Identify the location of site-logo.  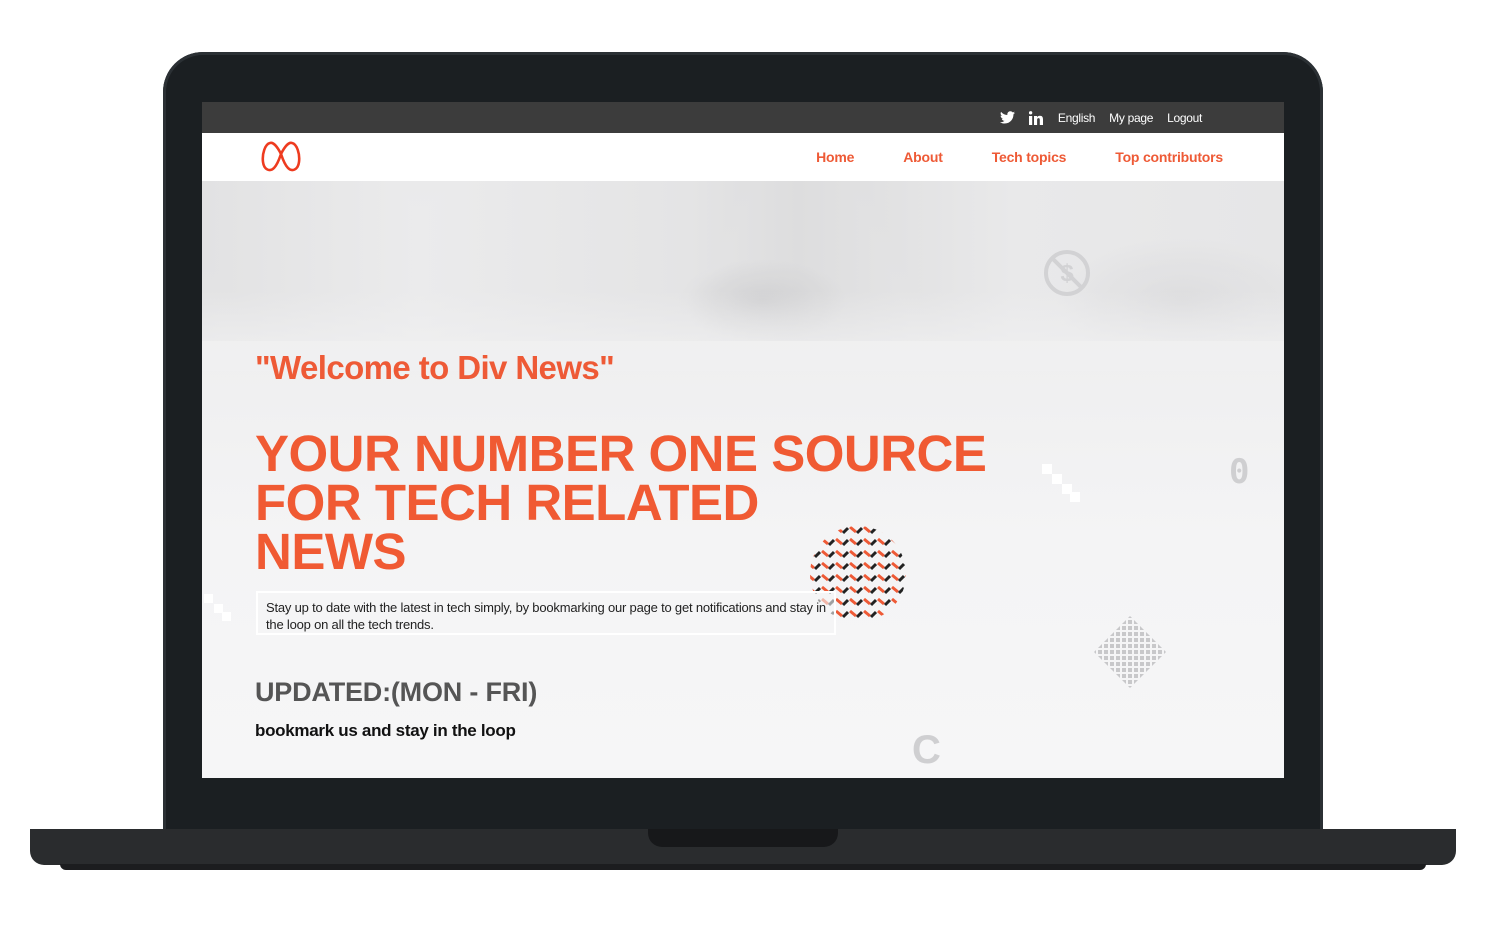
(281, 157).